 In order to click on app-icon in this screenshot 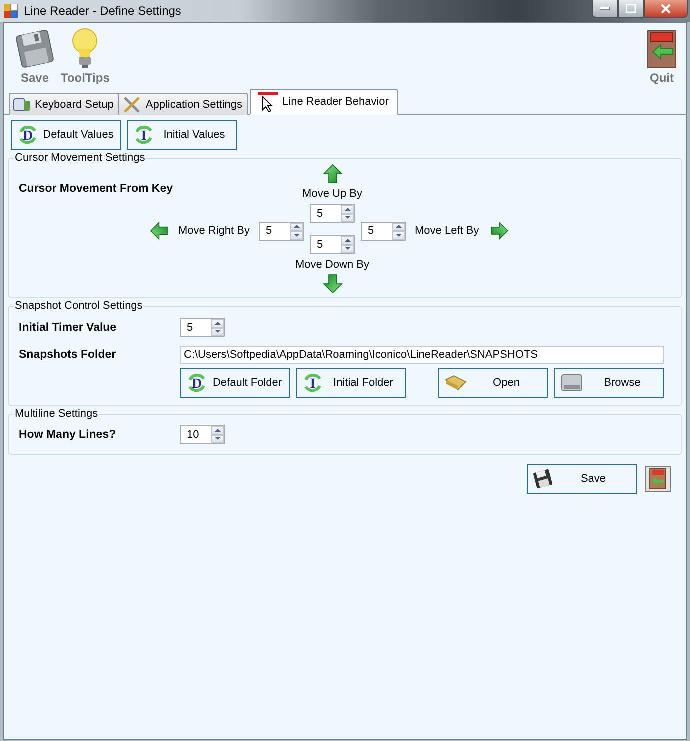, I will do `click(11, 11)`.